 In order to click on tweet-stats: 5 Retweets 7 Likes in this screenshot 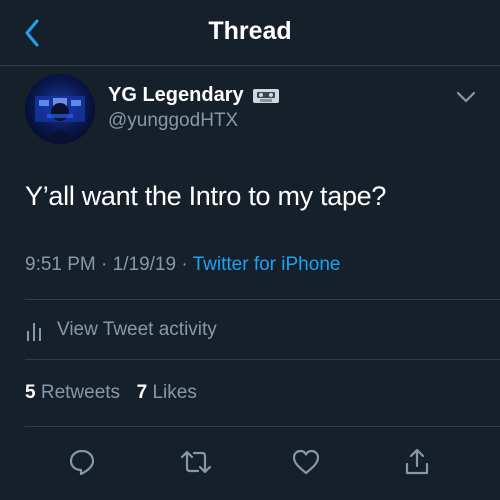, I will do `click(111, 393)`.